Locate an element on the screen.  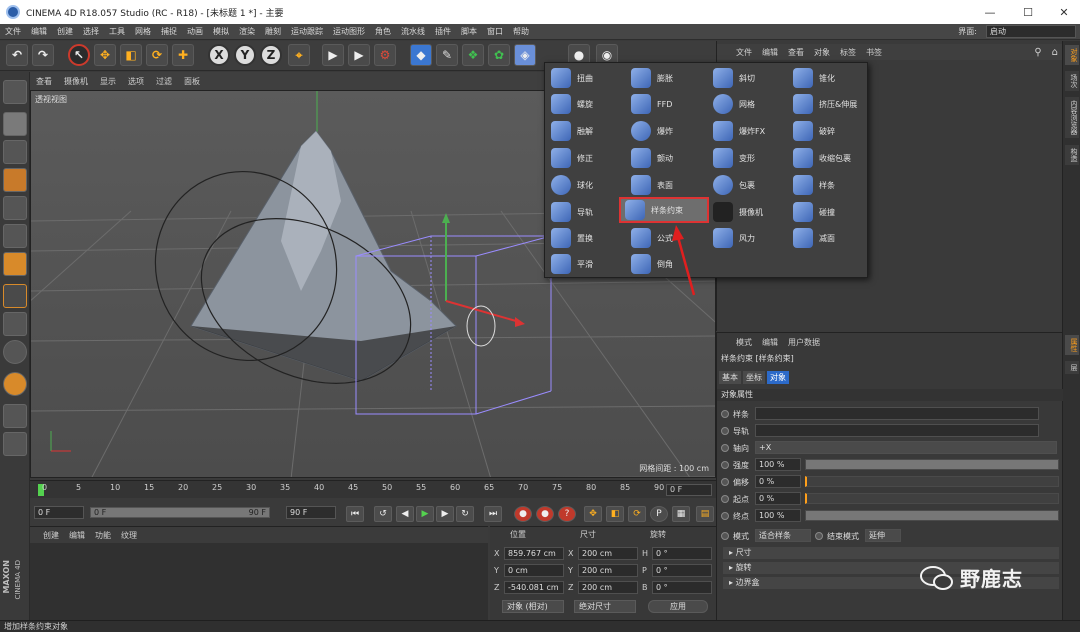
goto-end-icon: ⏭ is located at coordinates (493, 514).